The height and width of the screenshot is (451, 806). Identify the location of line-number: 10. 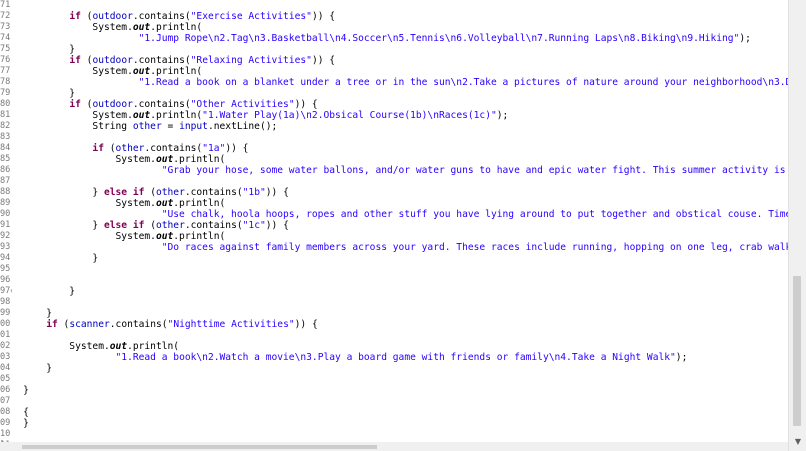
(5, 434).